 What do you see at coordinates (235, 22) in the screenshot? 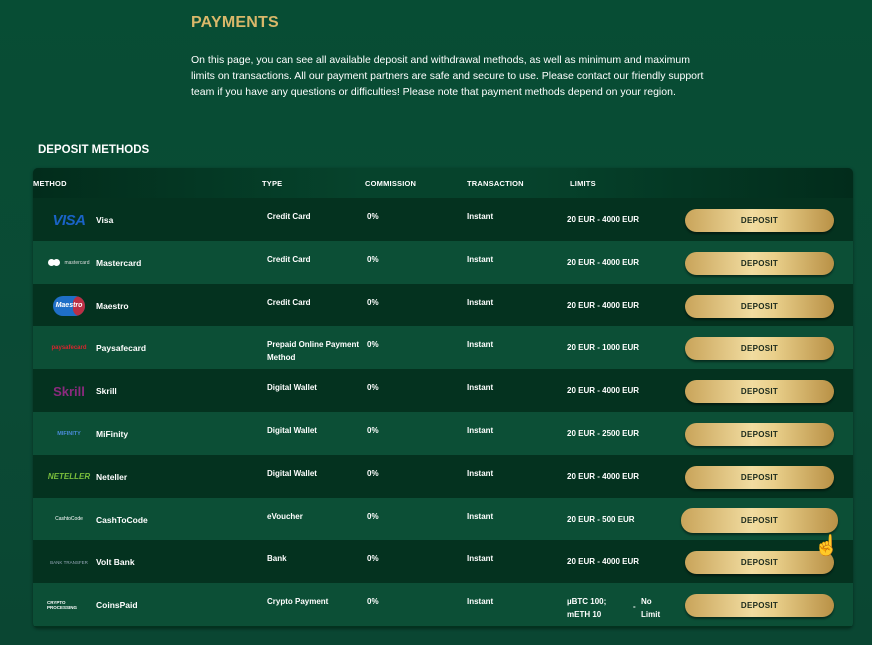
I see `page-title: PAYMENTS` at bounding box center [235, 22].